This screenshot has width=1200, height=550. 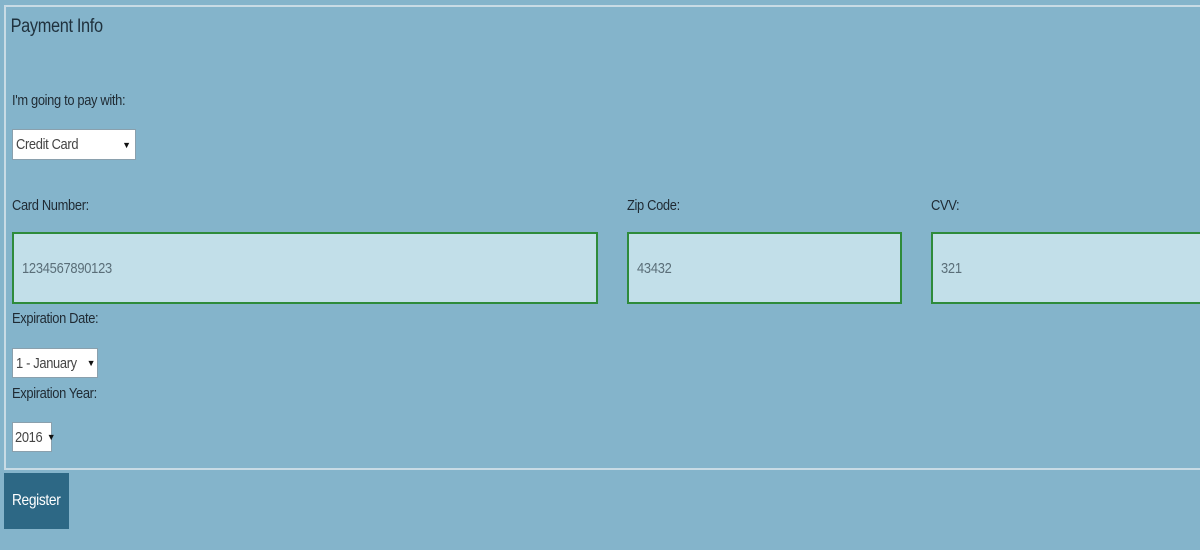 I want to click on card-number-input: 1234567890123, so click(x=305, y=268).